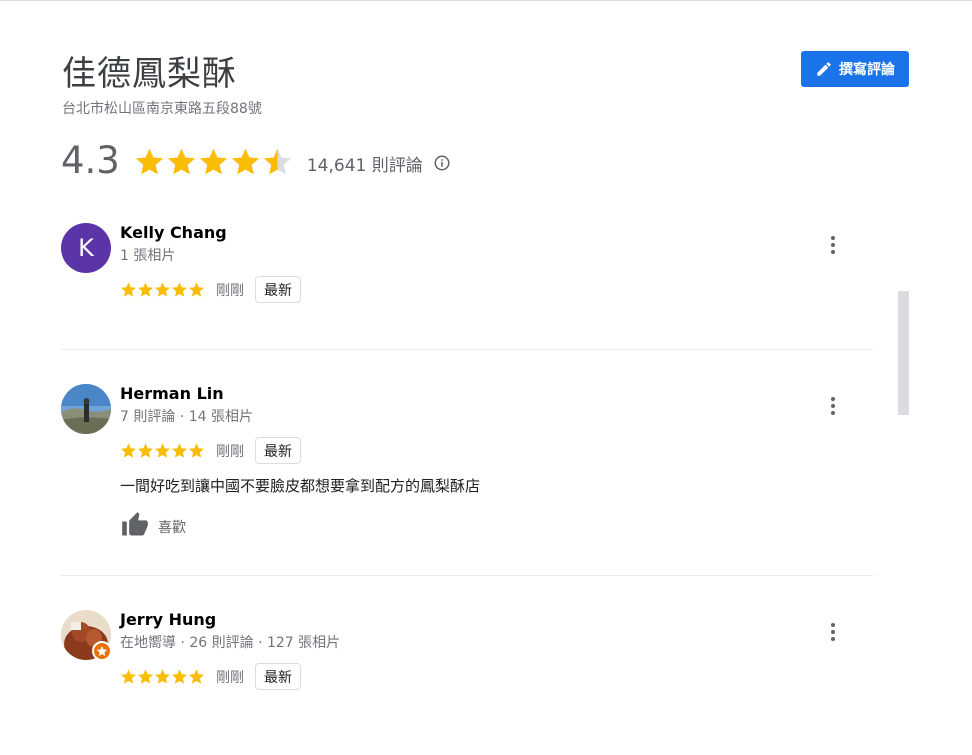 This screenshot has height=755, width=972. I want to click on reviewer-meta: 7 則評論 · 14 張相片, so click(186, 417).